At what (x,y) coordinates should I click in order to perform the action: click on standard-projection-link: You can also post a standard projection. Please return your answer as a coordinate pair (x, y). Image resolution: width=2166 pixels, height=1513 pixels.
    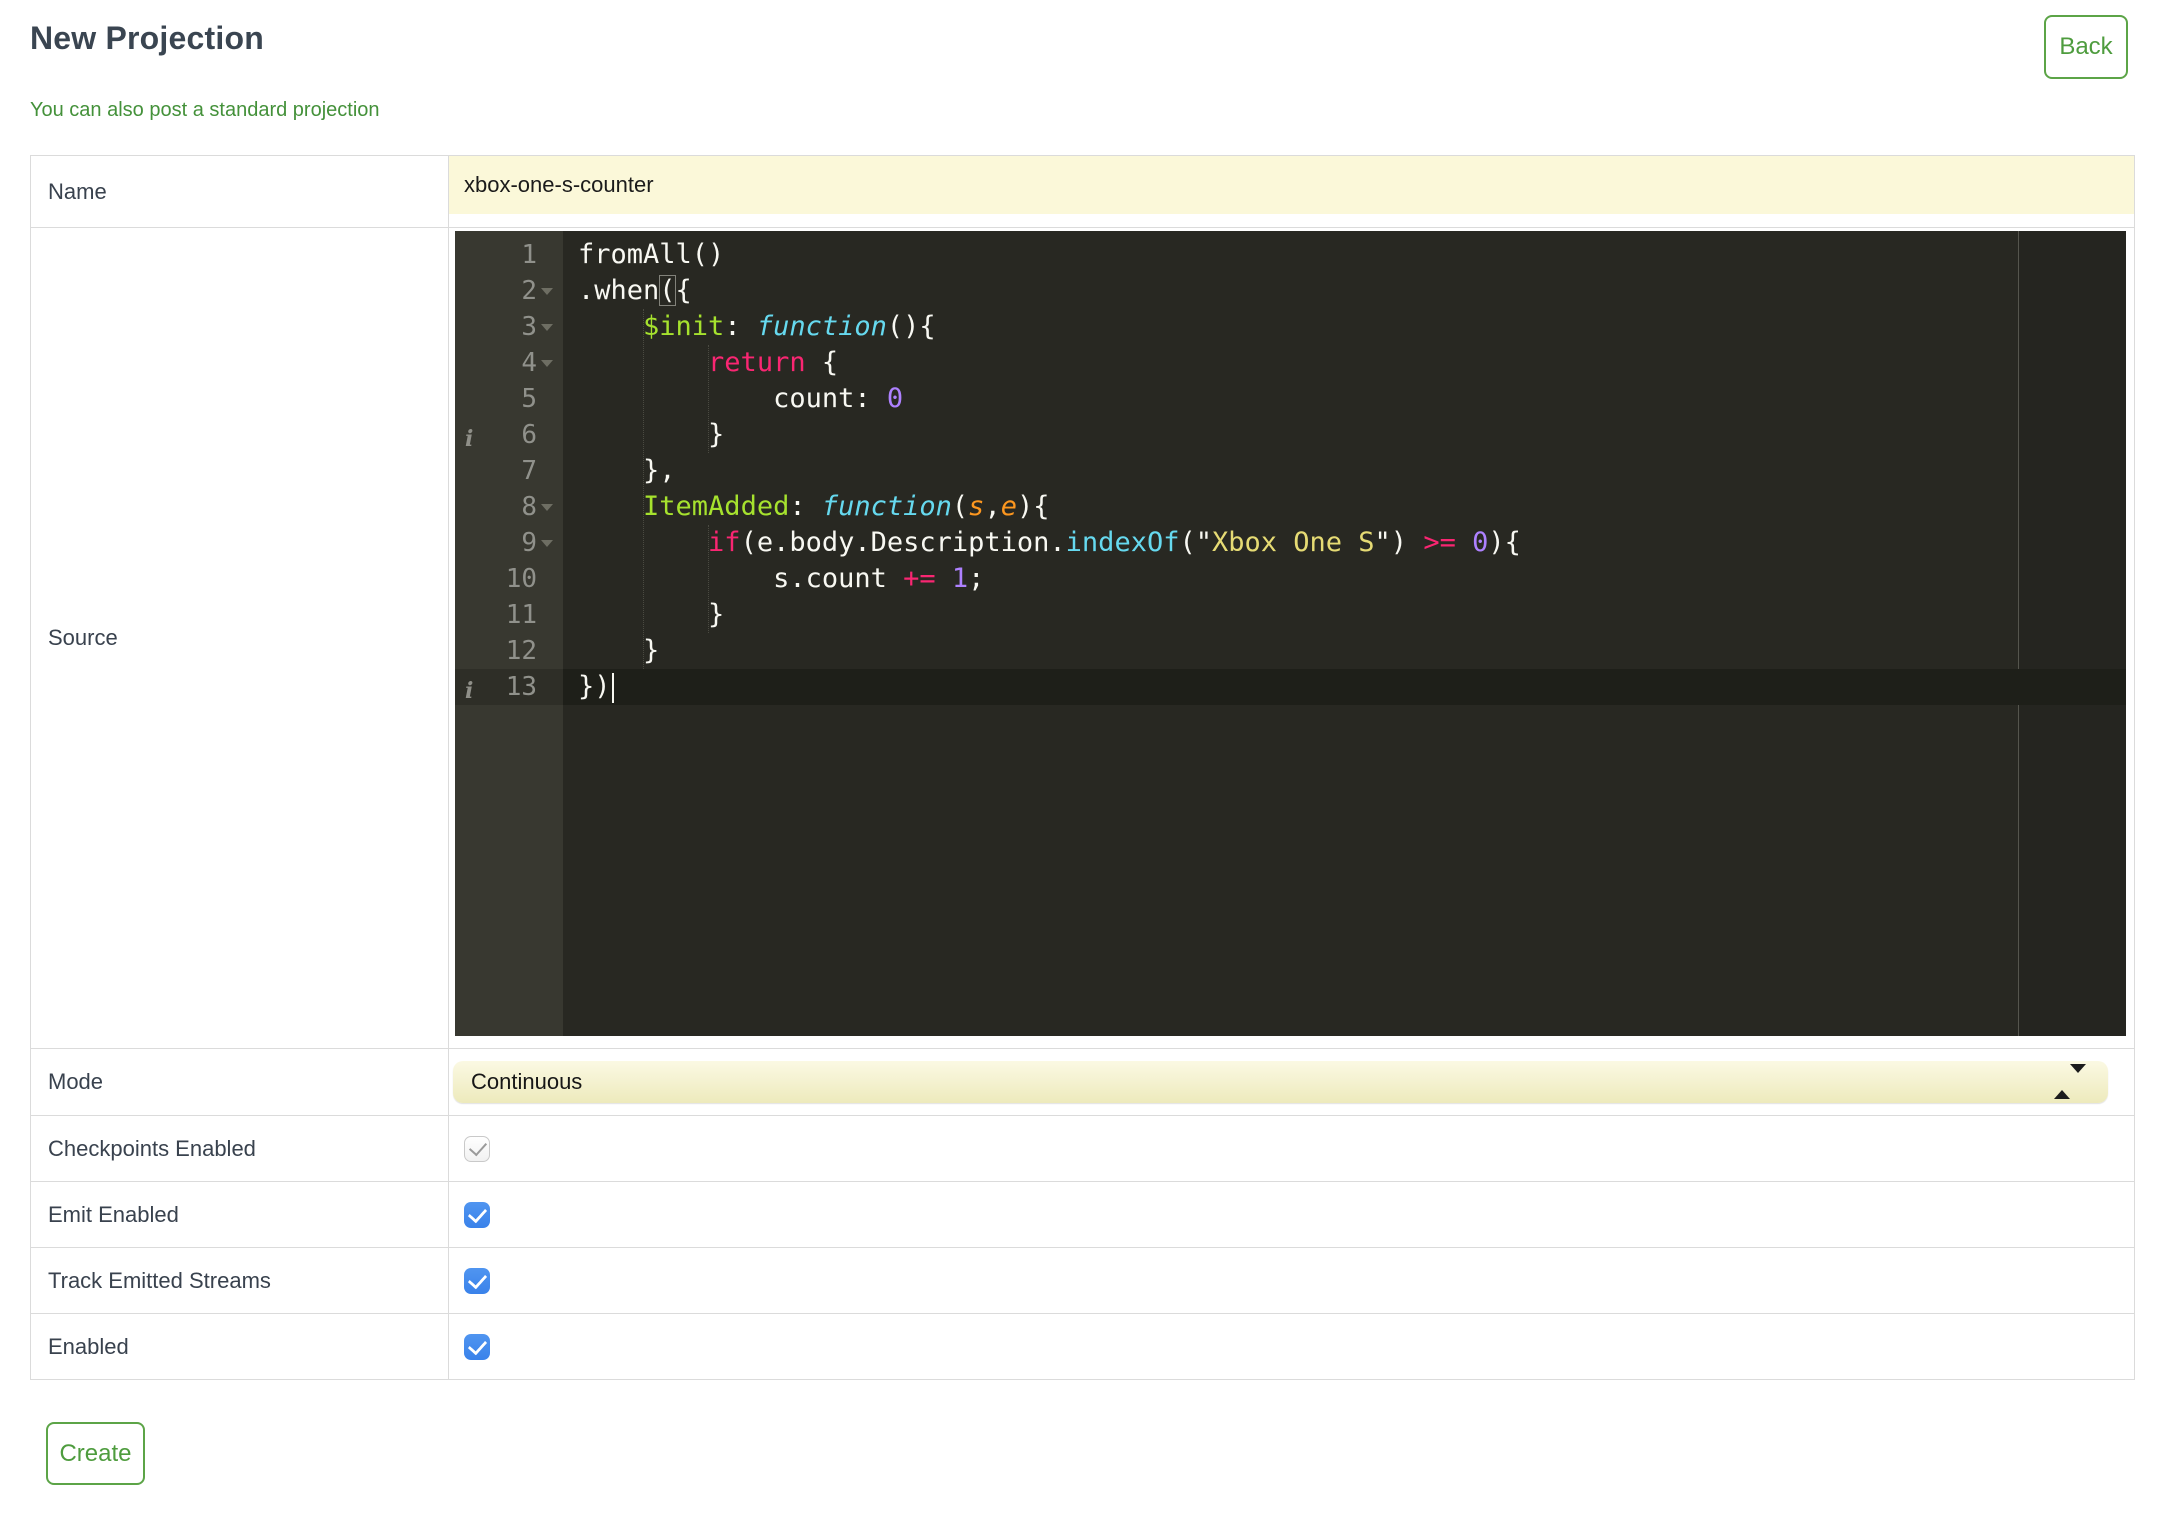
    Looking at the image, I should click on (205, 110).